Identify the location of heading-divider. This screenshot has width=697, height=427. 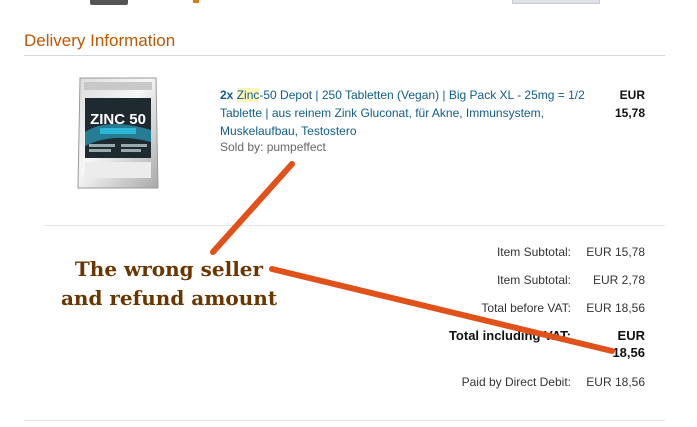
(344, 55).